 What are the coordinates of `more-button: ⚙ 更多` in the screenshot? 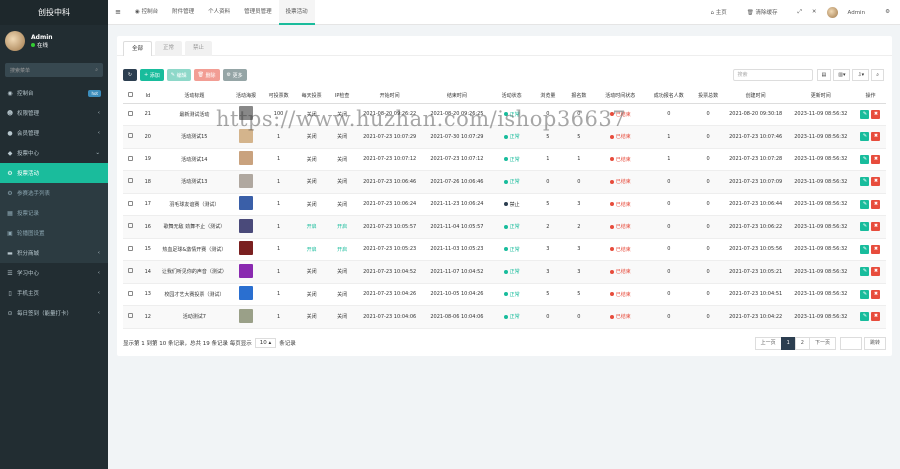 It's located at (234, 75).